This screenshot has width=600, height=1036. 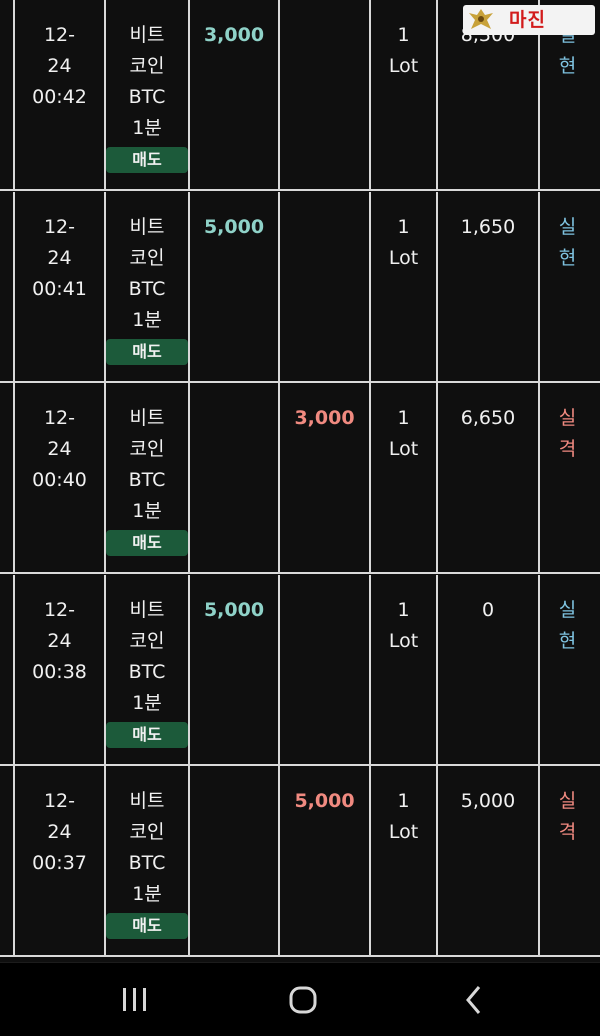 What do you see at coordinates (489, 669) in the screenshot?
I see `pnl-cell: 0` at bounding box center [489, 669].